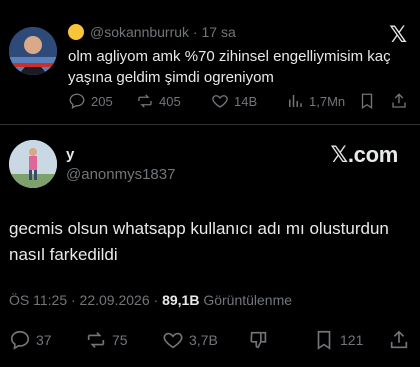  Describe the element at coordinates (352, 340) in the screenshot. I see `bookmark-count: 121` at that location.